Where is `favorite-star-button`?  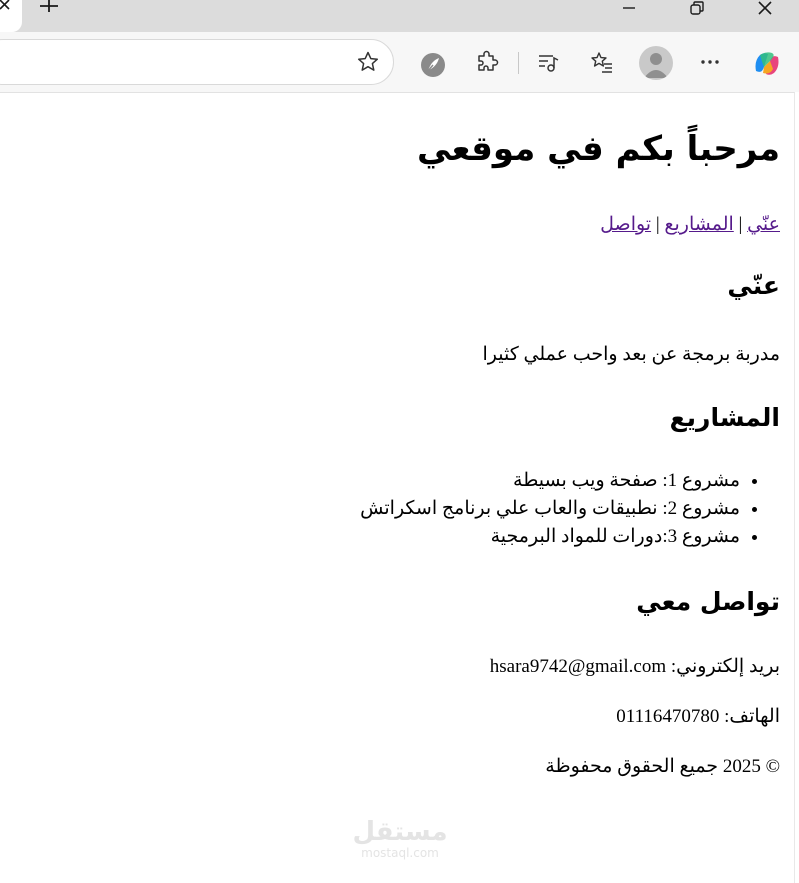 favorite-star-button is located at coordinates (368, 62).